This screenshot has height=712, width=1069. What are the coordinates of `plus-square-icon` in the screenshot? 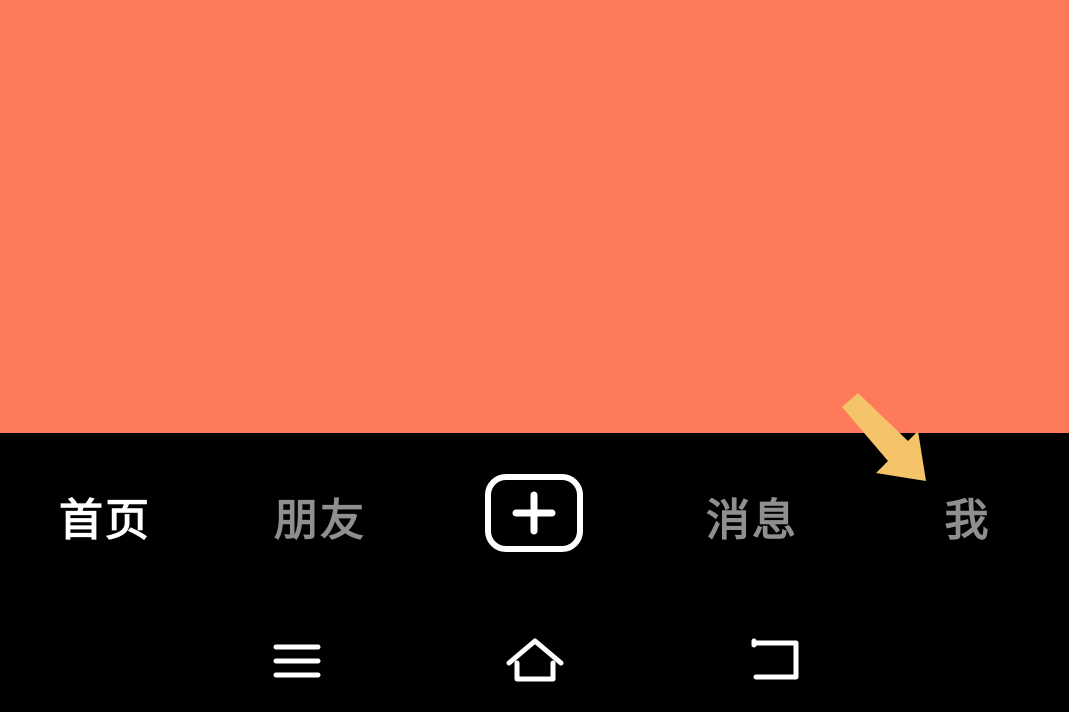 It's located at (534, 513).